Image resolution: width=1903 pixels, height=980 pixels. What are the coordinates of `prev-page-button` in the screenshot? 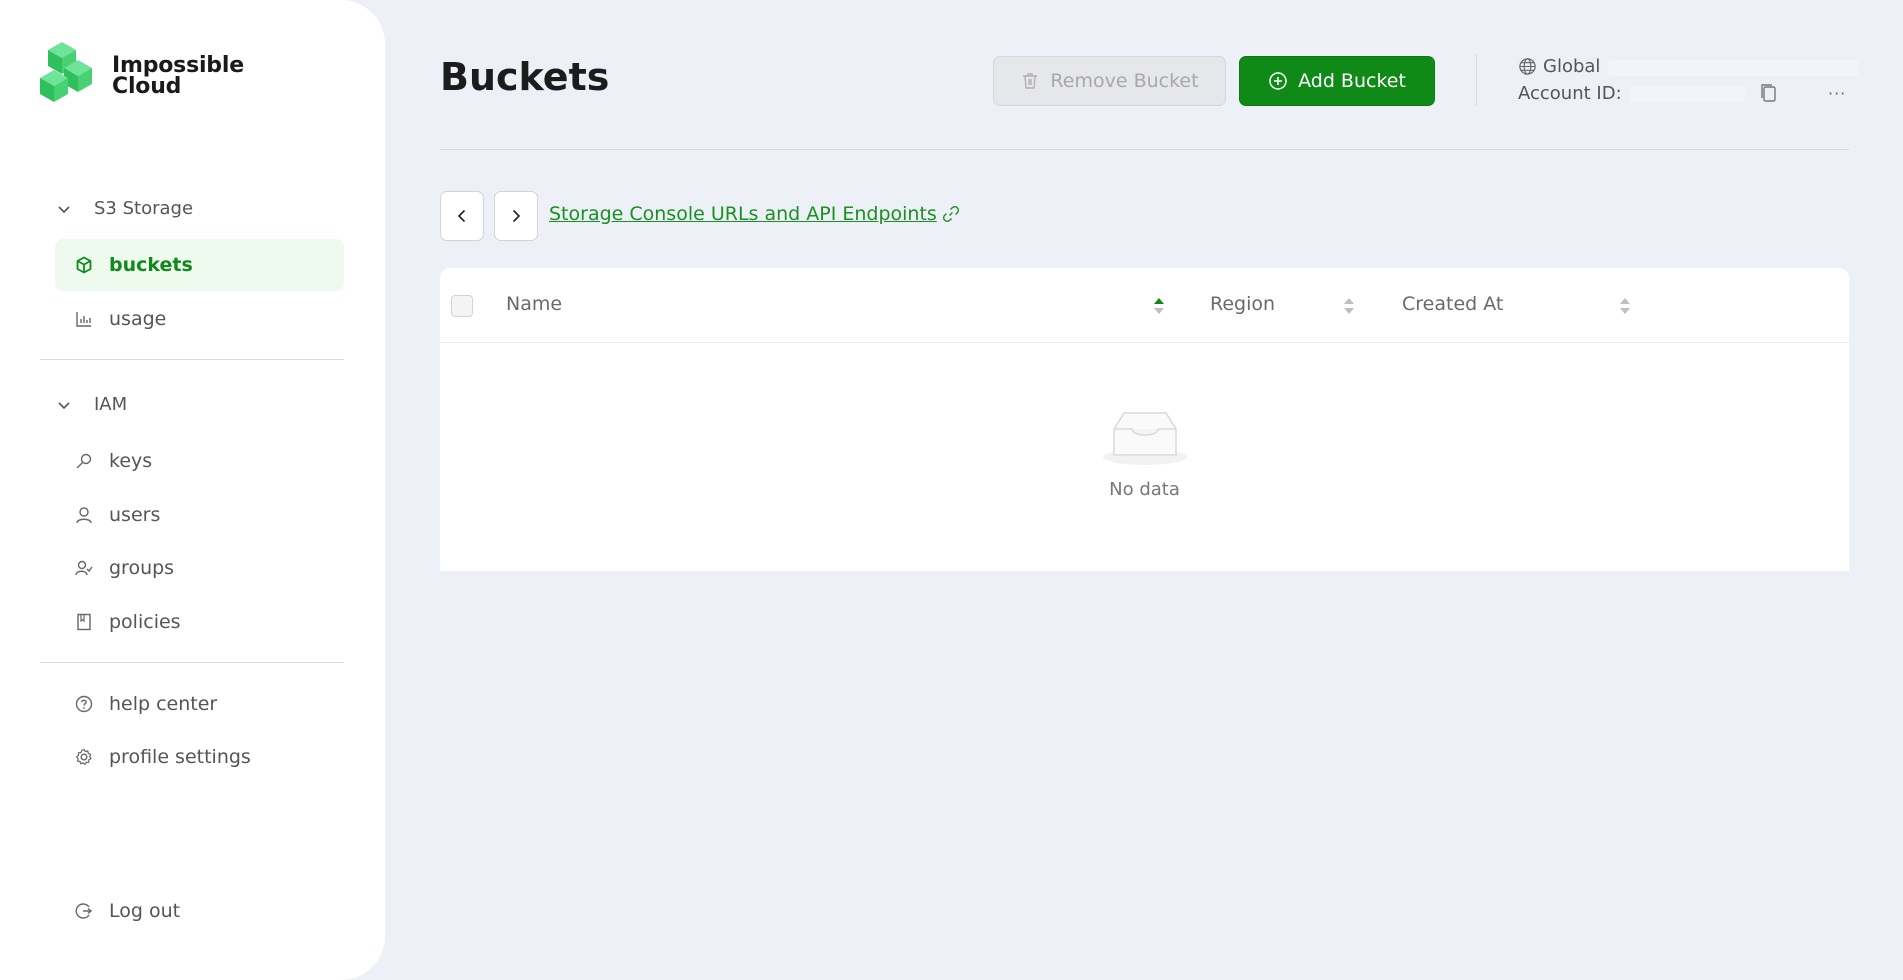 It's located at (462, 216).